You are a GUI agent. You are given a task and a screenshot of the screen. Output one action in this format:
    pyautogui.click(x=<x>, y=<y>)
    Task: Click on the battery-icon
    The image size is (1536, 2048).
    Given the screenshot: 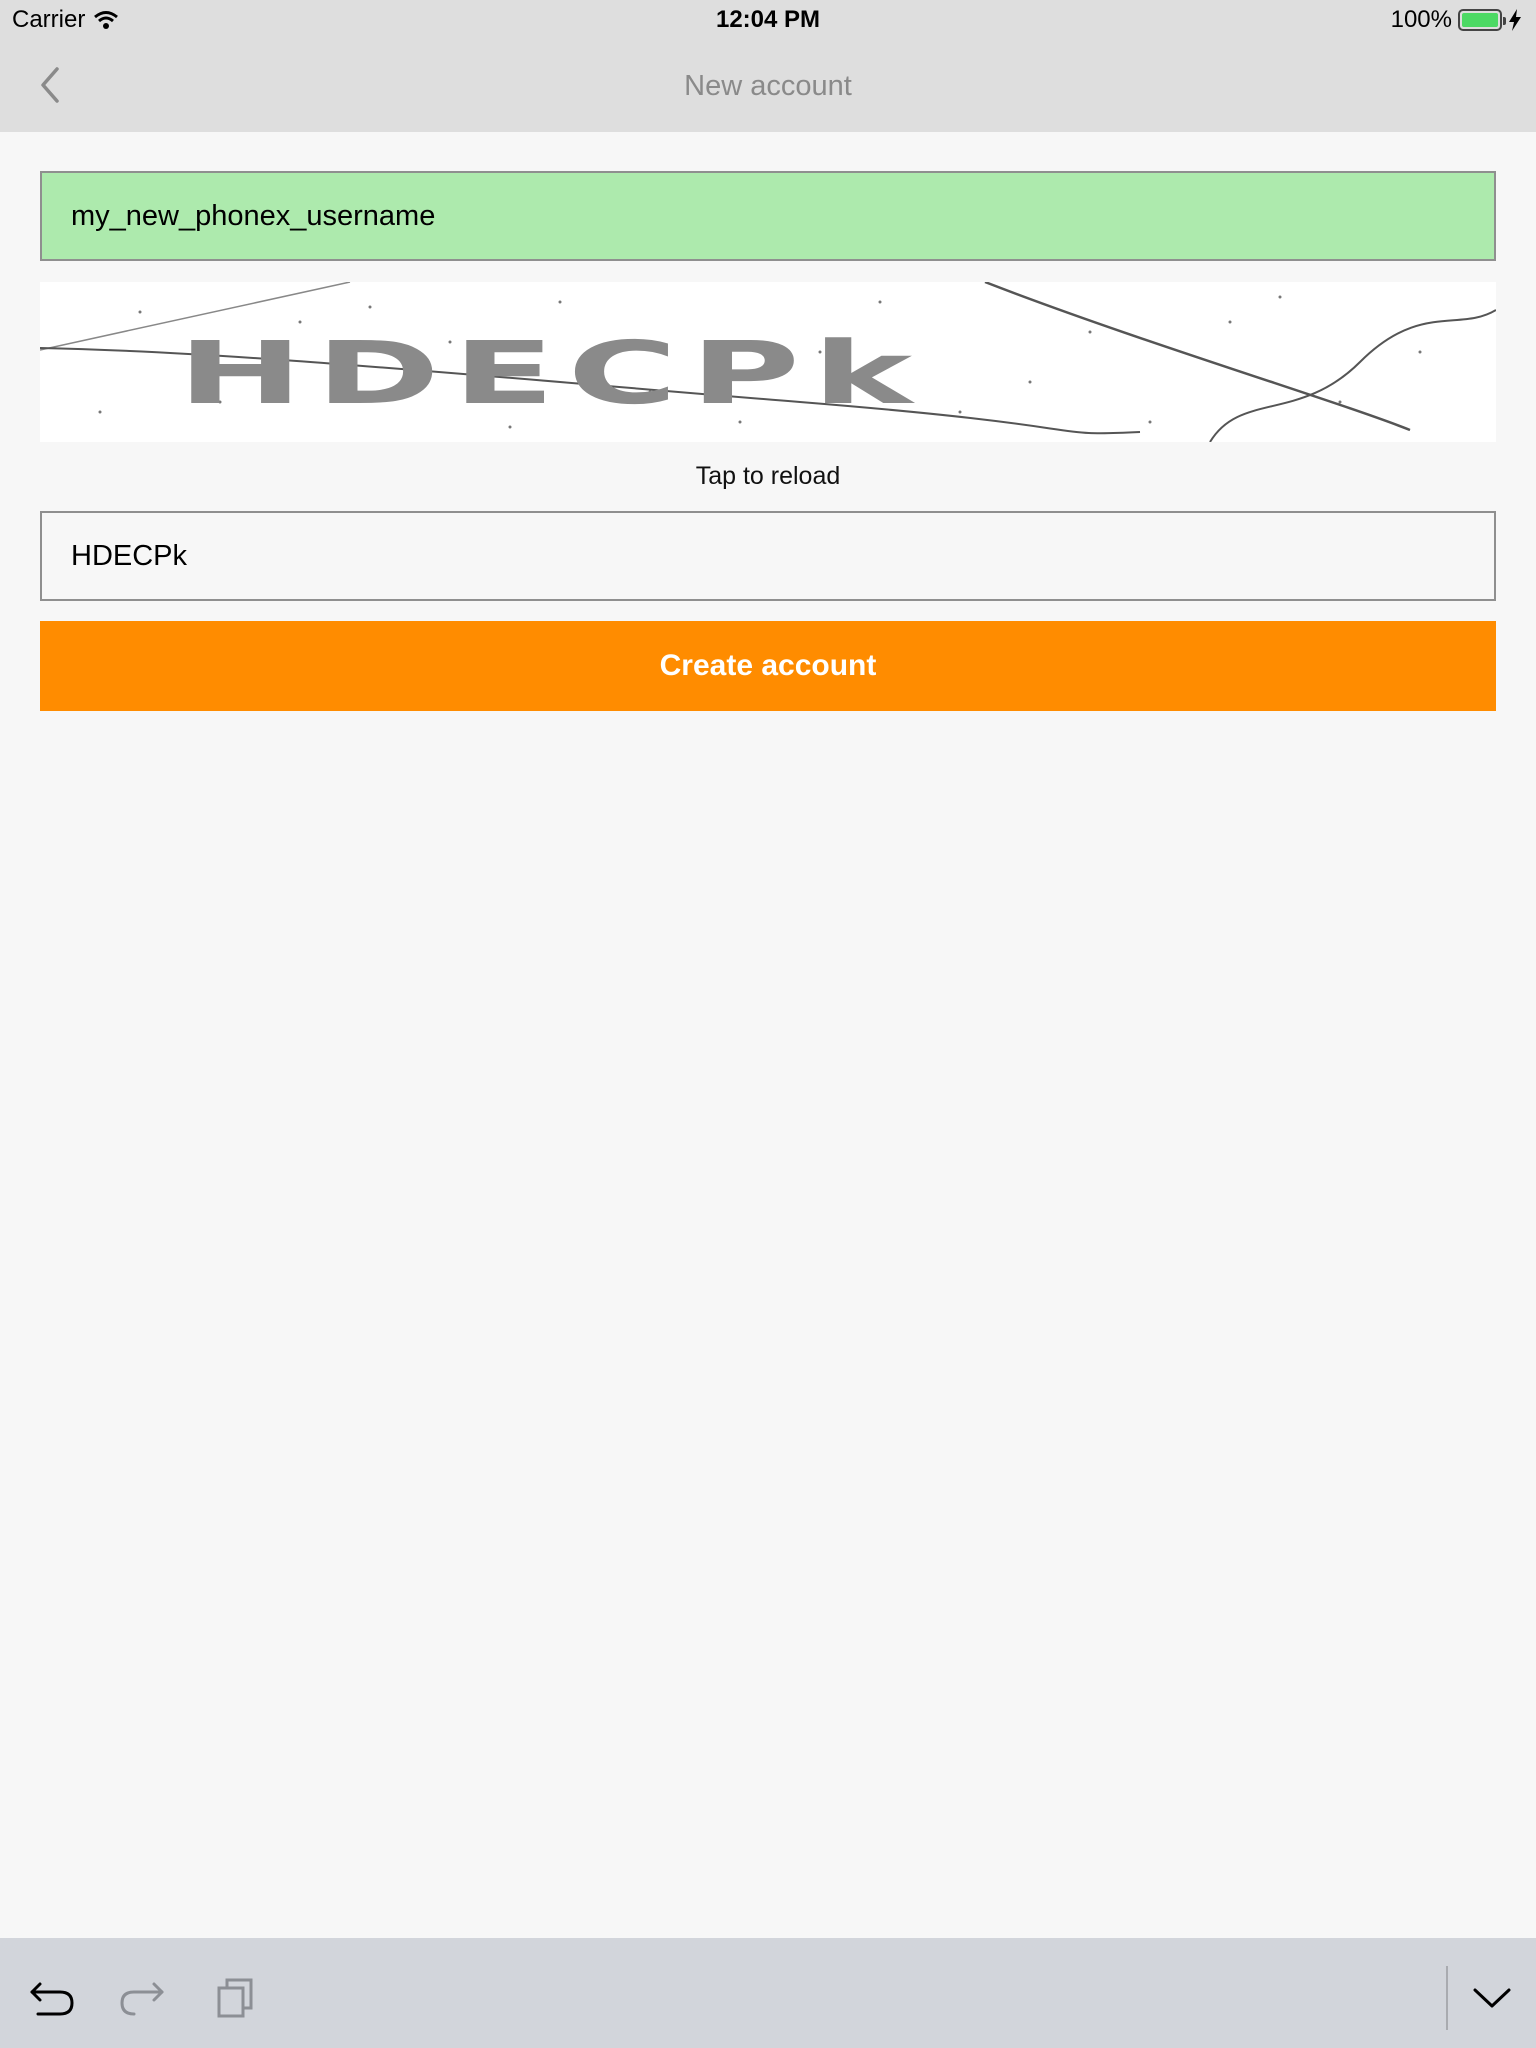 What is the action you would take?
    pyautogui.click(x=1482, y=20)
    